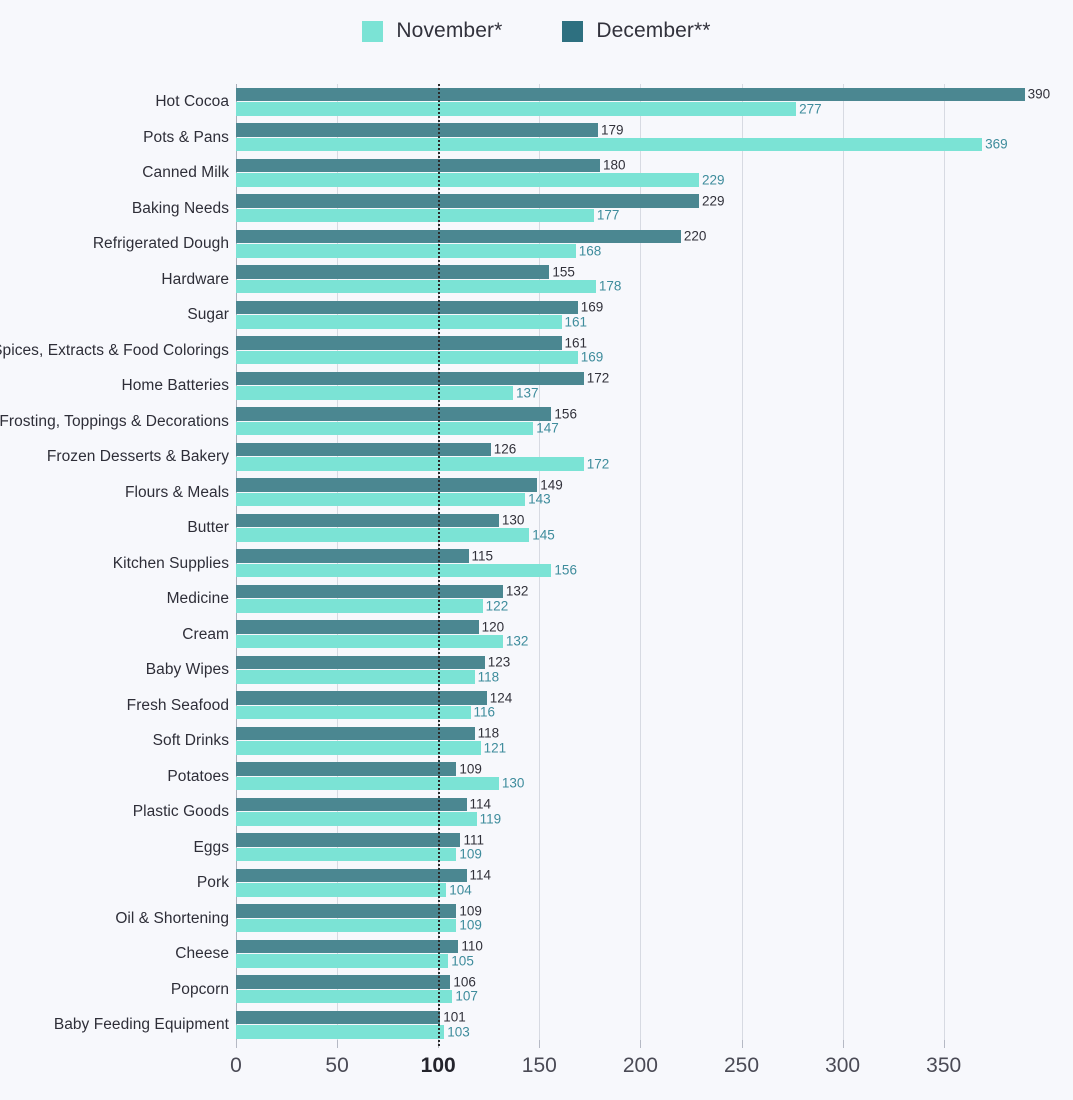  Describe the element at coordinates (944, 1065) in the screenshot. I see `x-tick-label-350: 350` at that location.